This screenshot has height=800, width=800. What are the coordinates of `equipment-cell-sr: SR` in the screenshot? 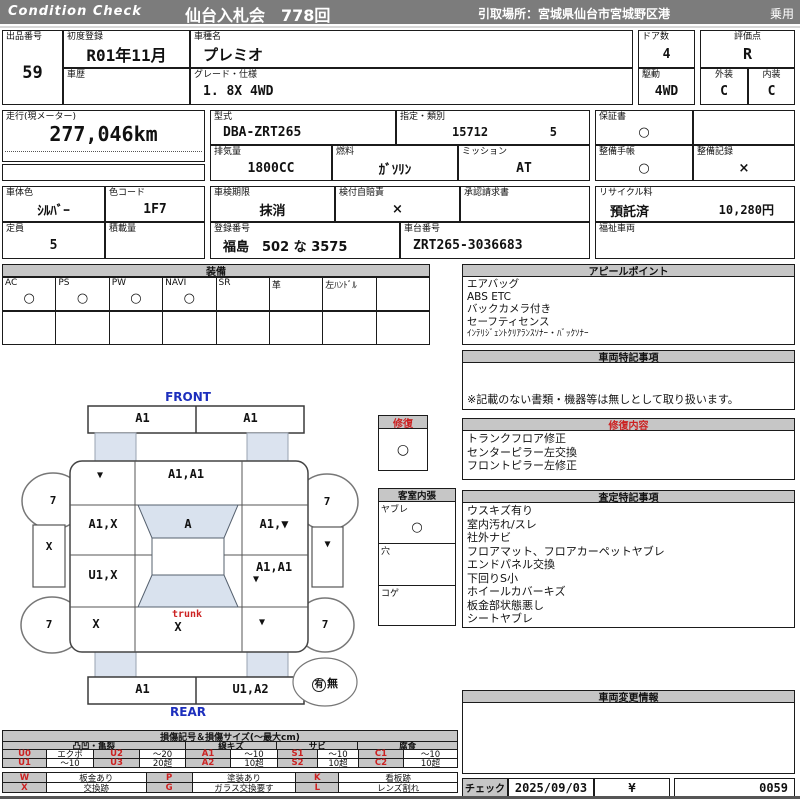 It's located at (243, 294).